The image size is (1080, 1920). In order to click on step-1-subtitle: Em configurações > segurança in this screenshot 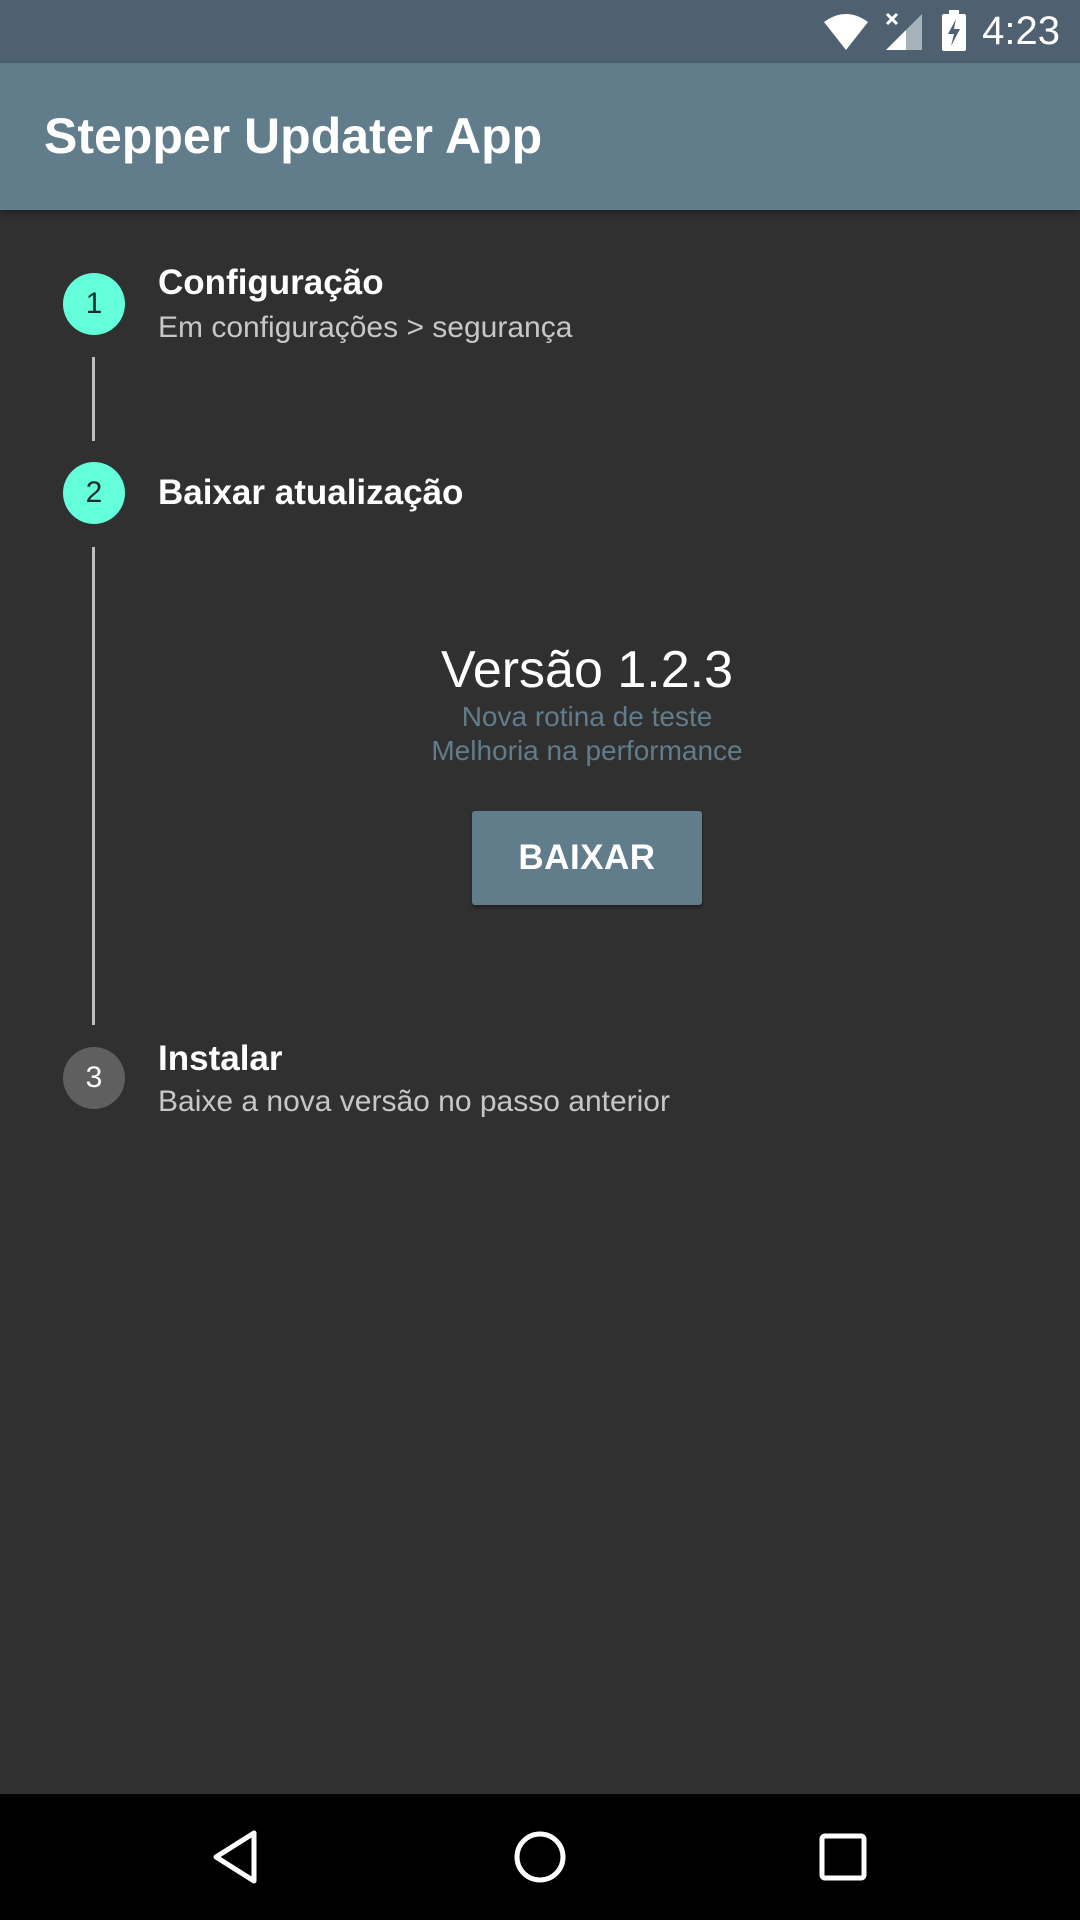, I will do `click(365, 327)`.